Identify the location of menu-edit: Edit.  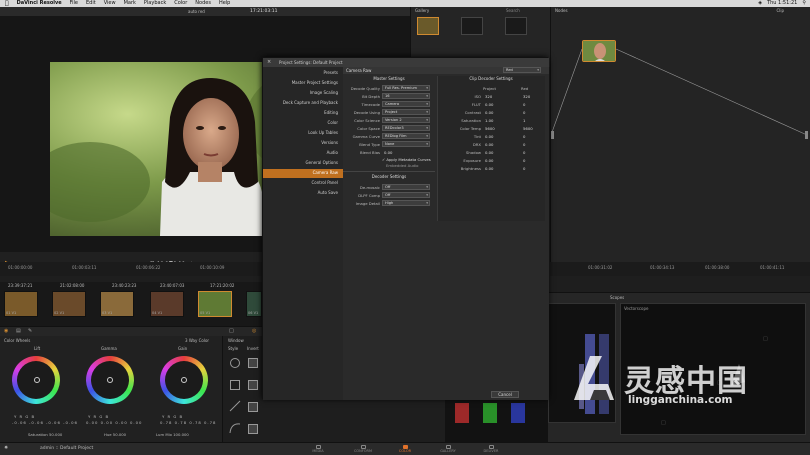
(91, 3).